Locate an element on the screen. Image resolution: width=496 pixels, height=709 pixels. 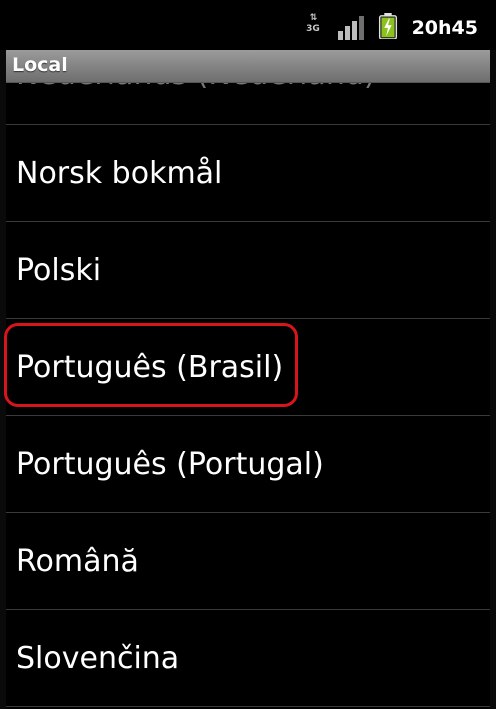
list-item-nederlands: Nederlands (Nederland) is located at coordinates (248, 104).